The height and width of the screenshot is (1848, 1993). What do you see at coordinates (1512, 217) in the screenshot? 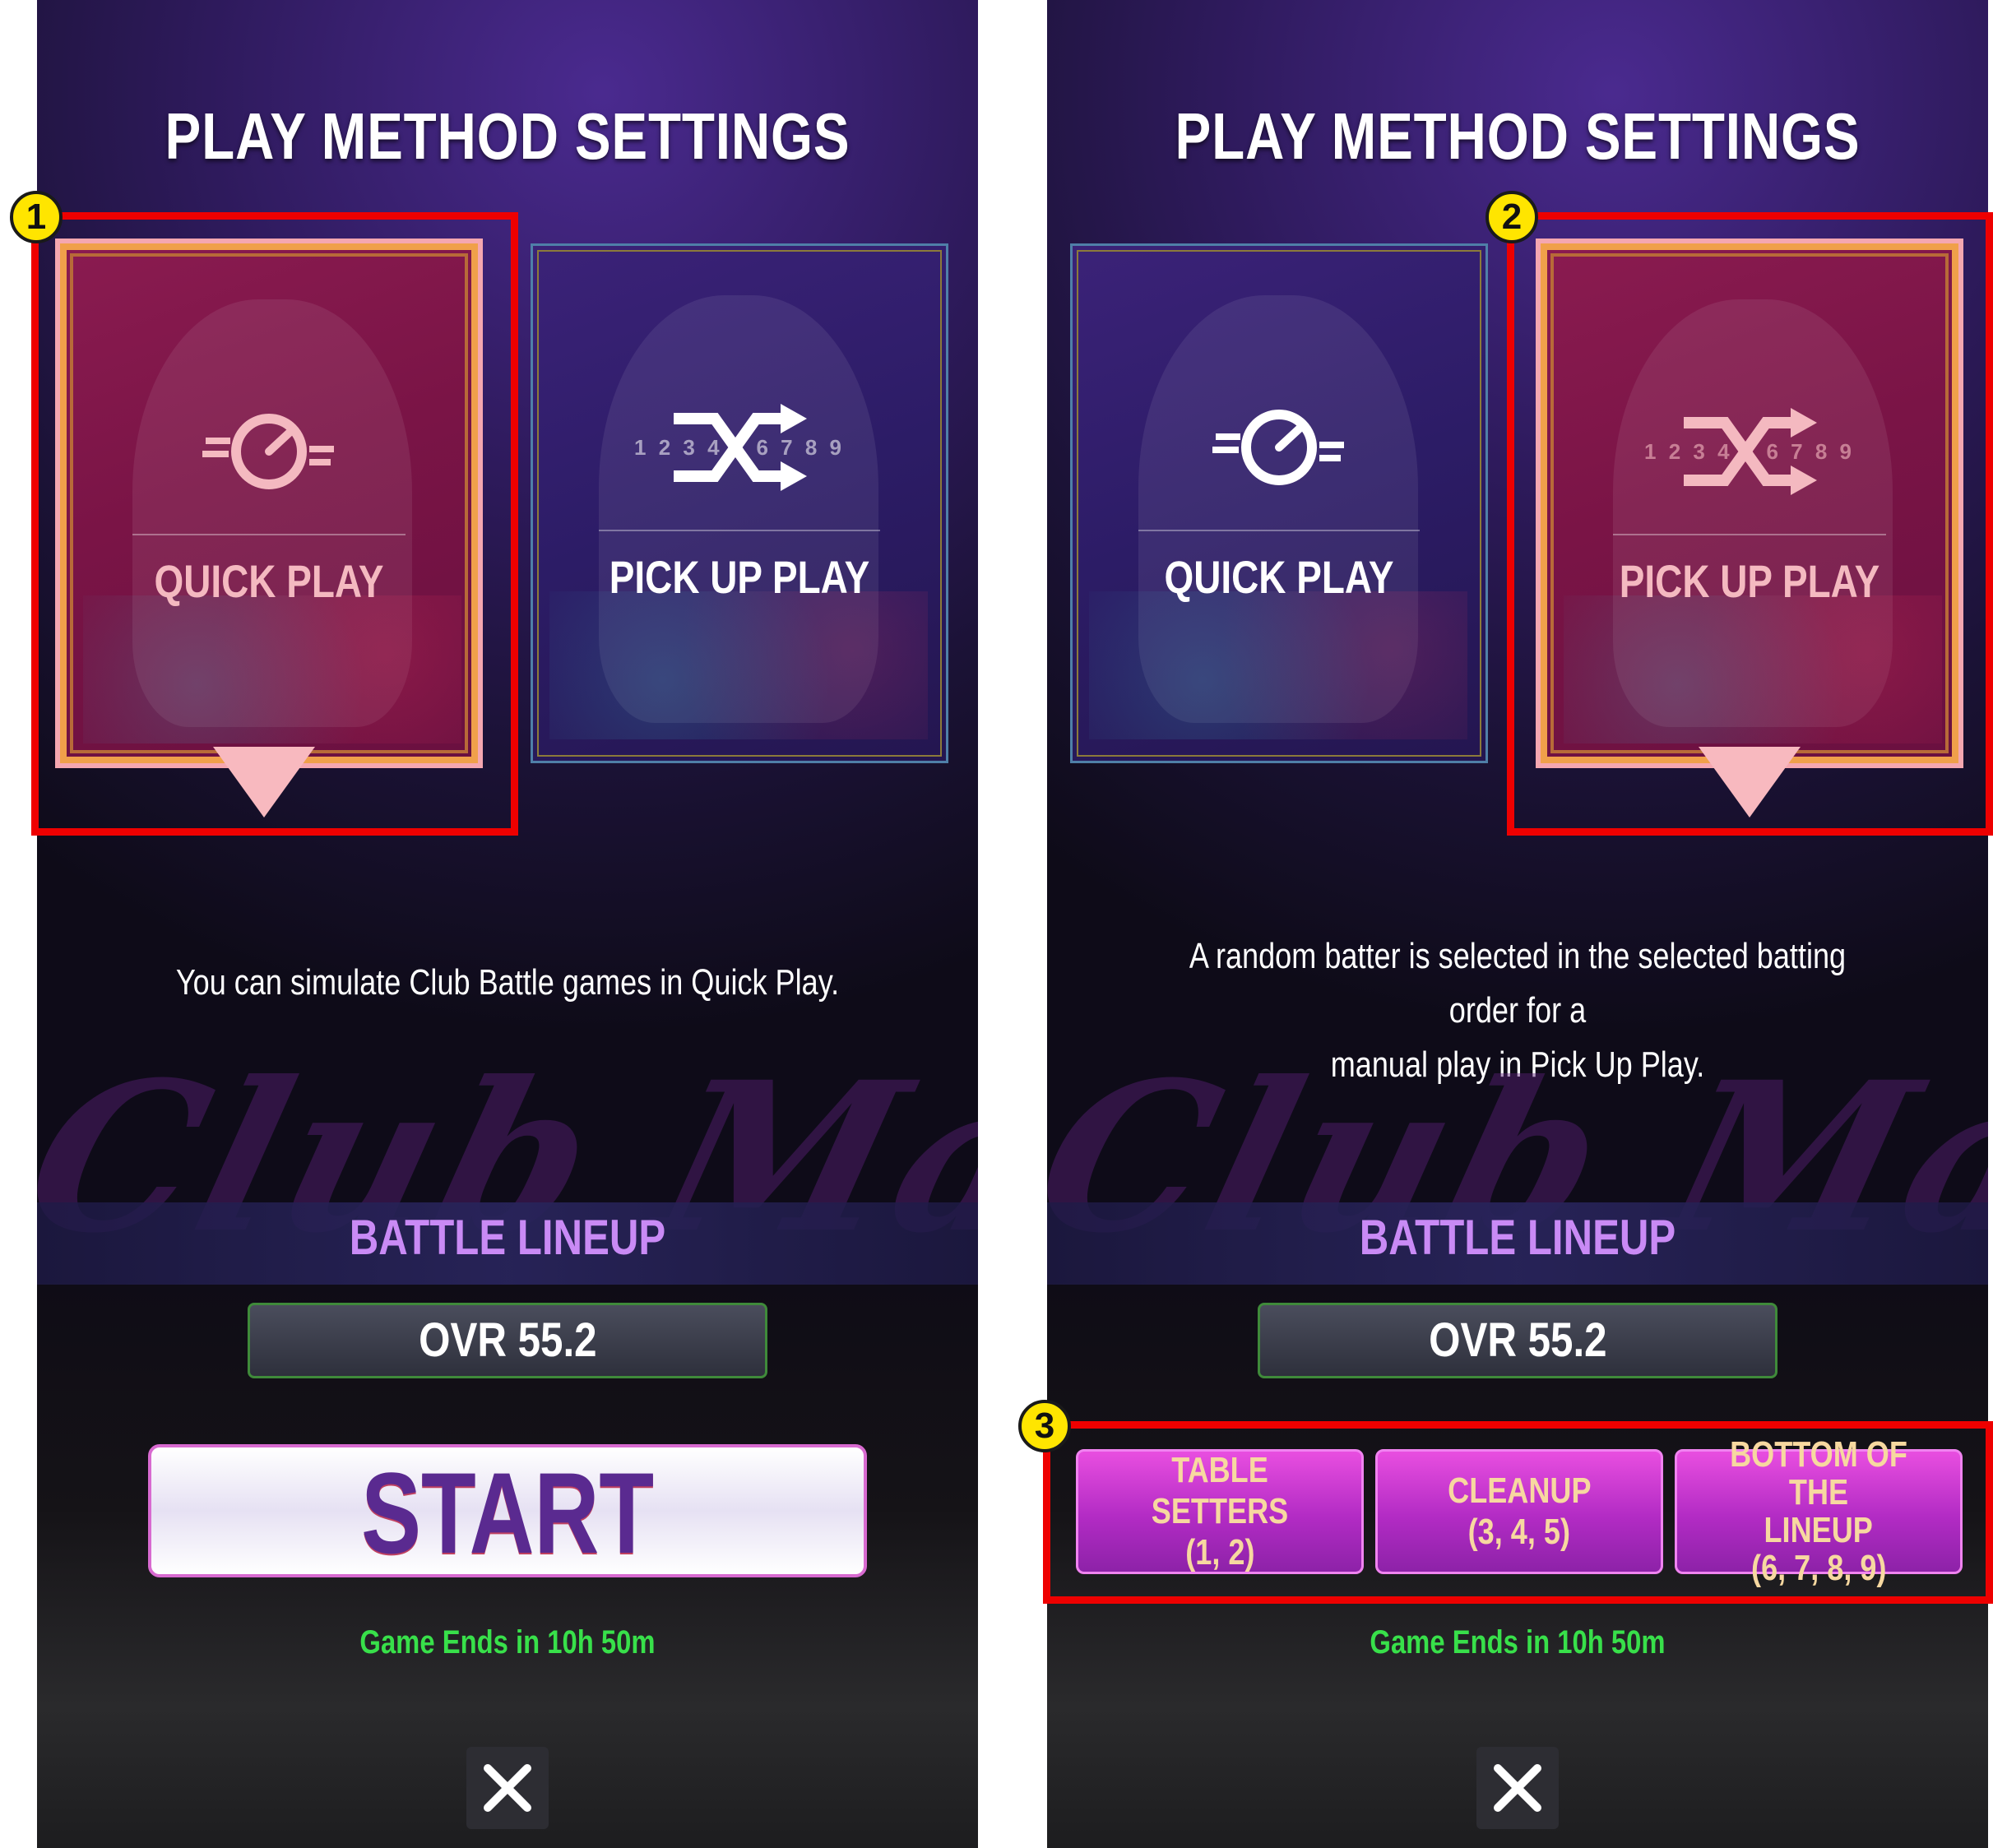
I see `callout-badge-2: 2` at bounding box center [1512, 217].